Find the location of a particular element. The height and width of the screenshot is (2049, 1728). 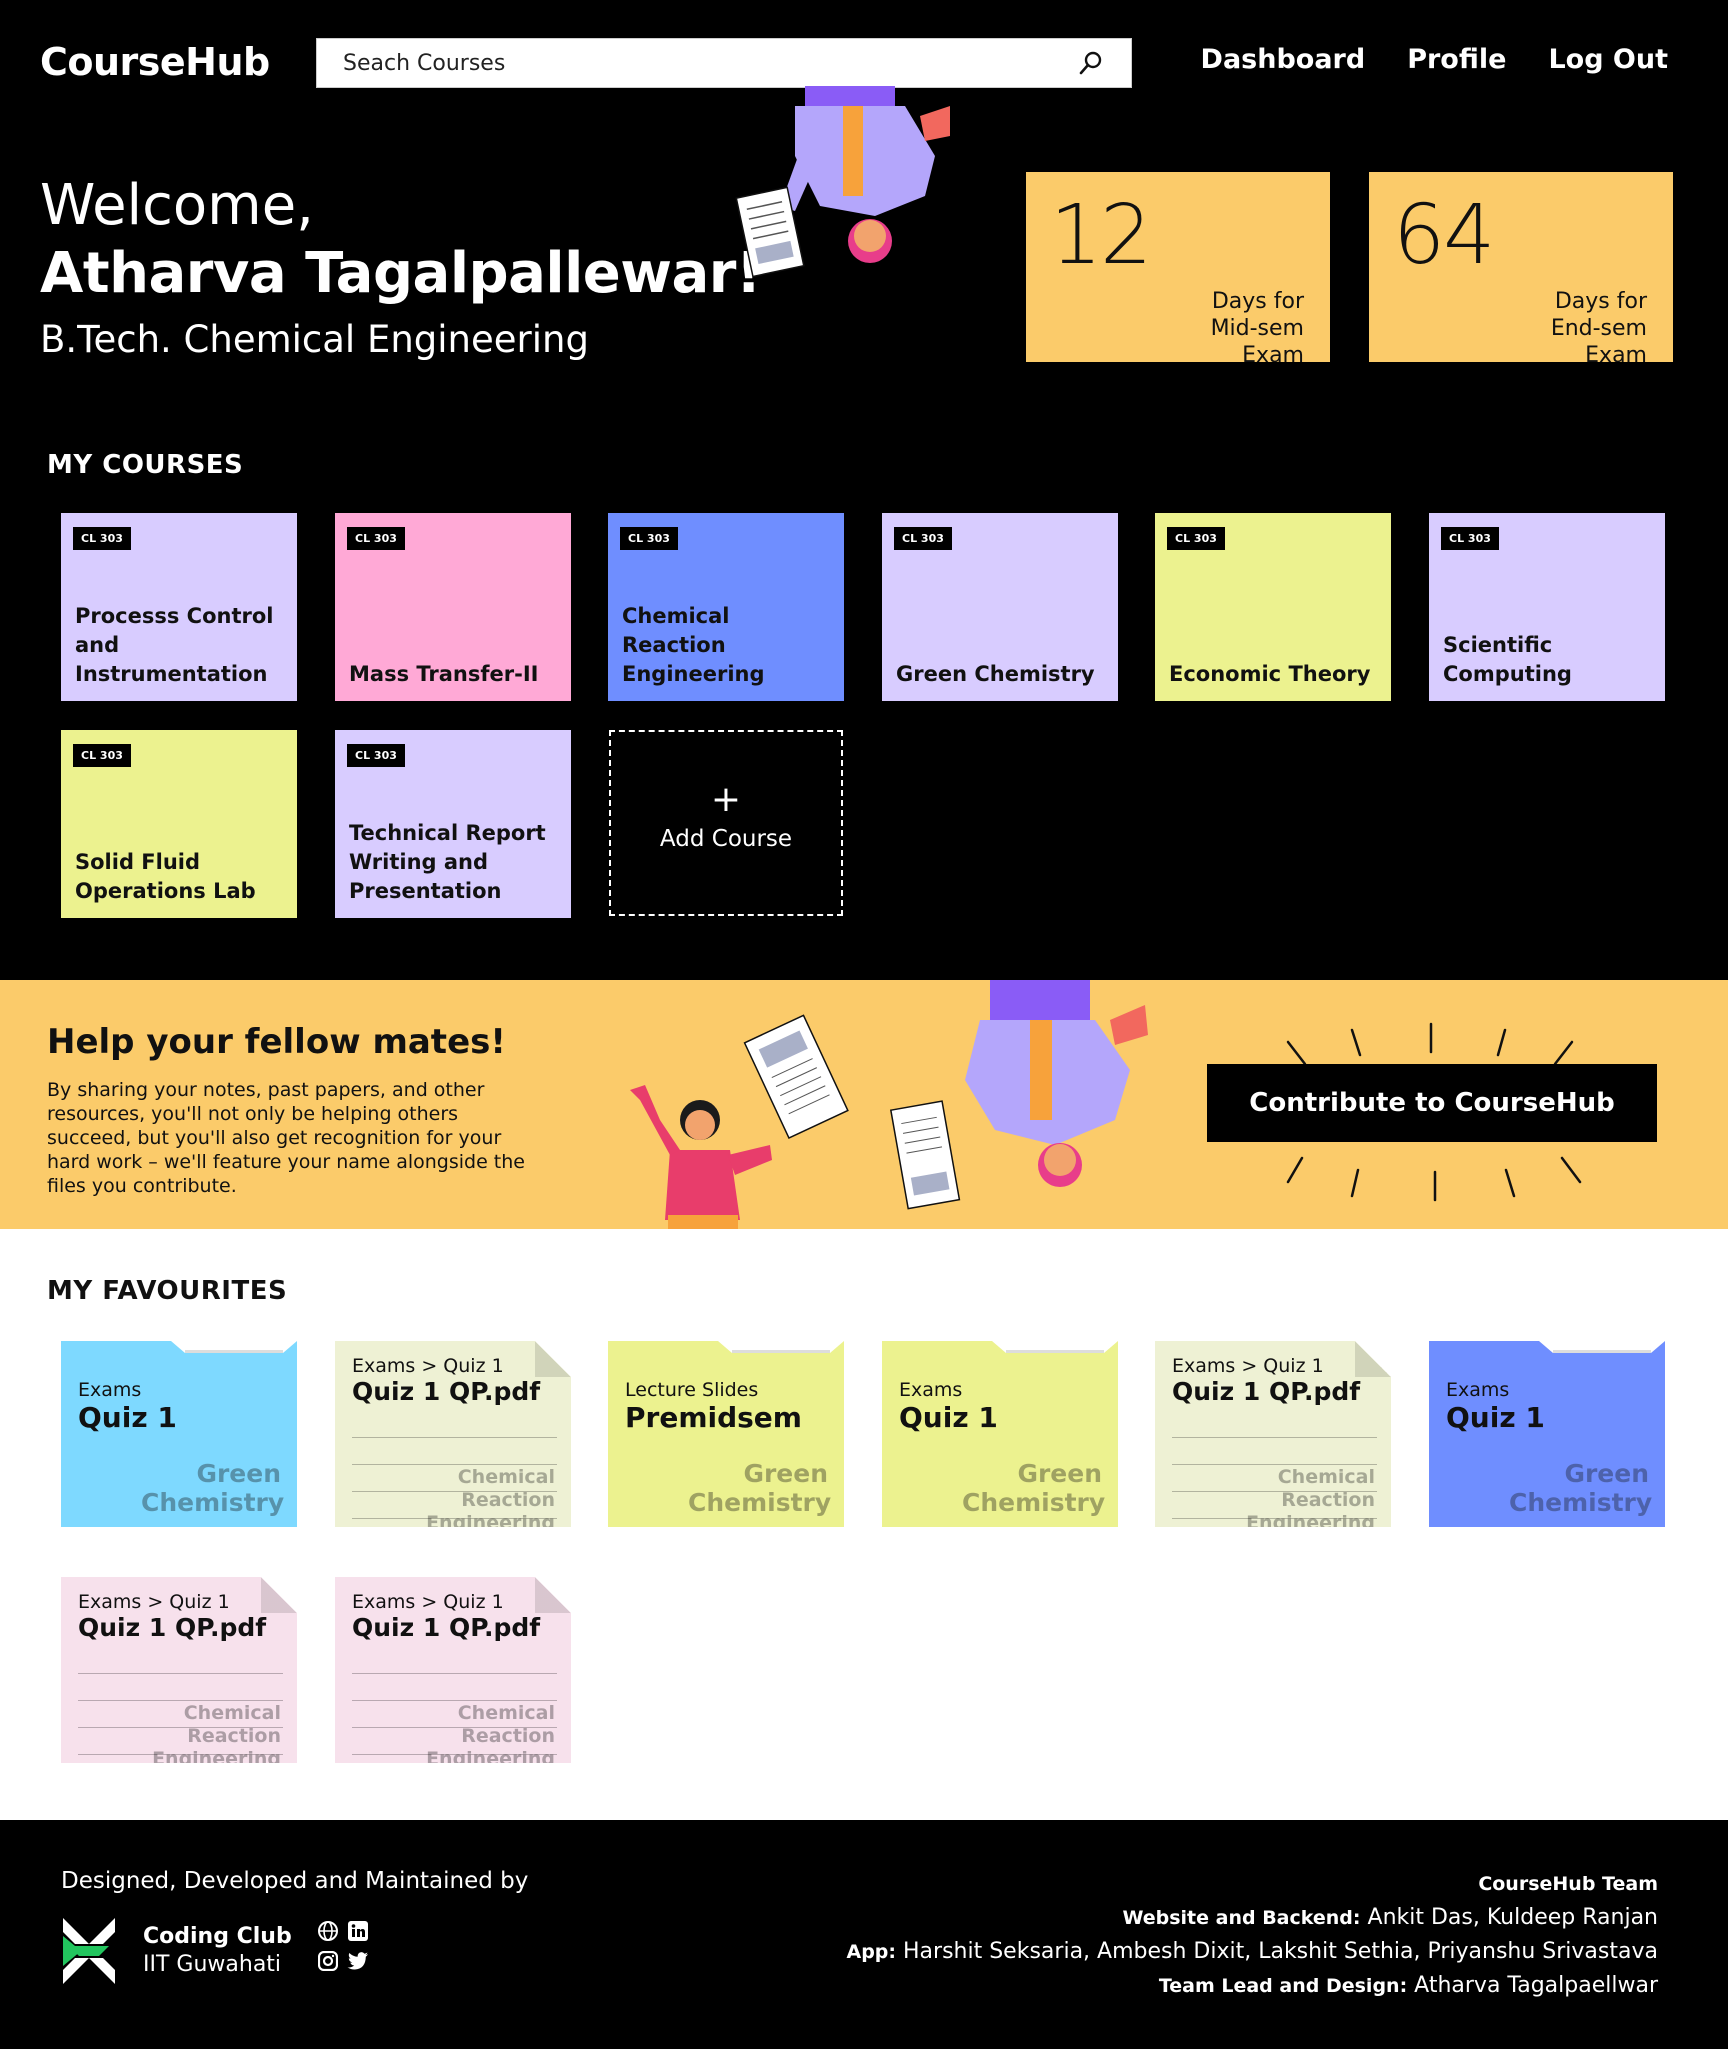

designed-by: Designed, Developed and Maintained by is located at coordinates (295, 1881).